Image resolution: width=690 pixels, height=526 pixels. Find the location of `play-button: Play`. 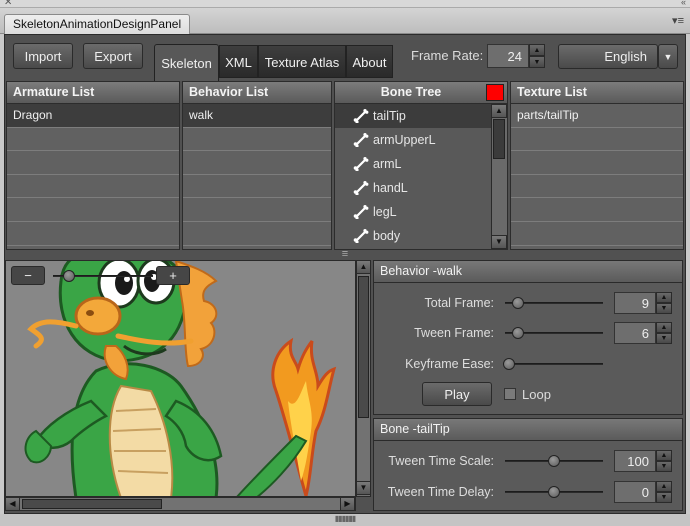

play-button: Play is located at coordinates (457, 394).